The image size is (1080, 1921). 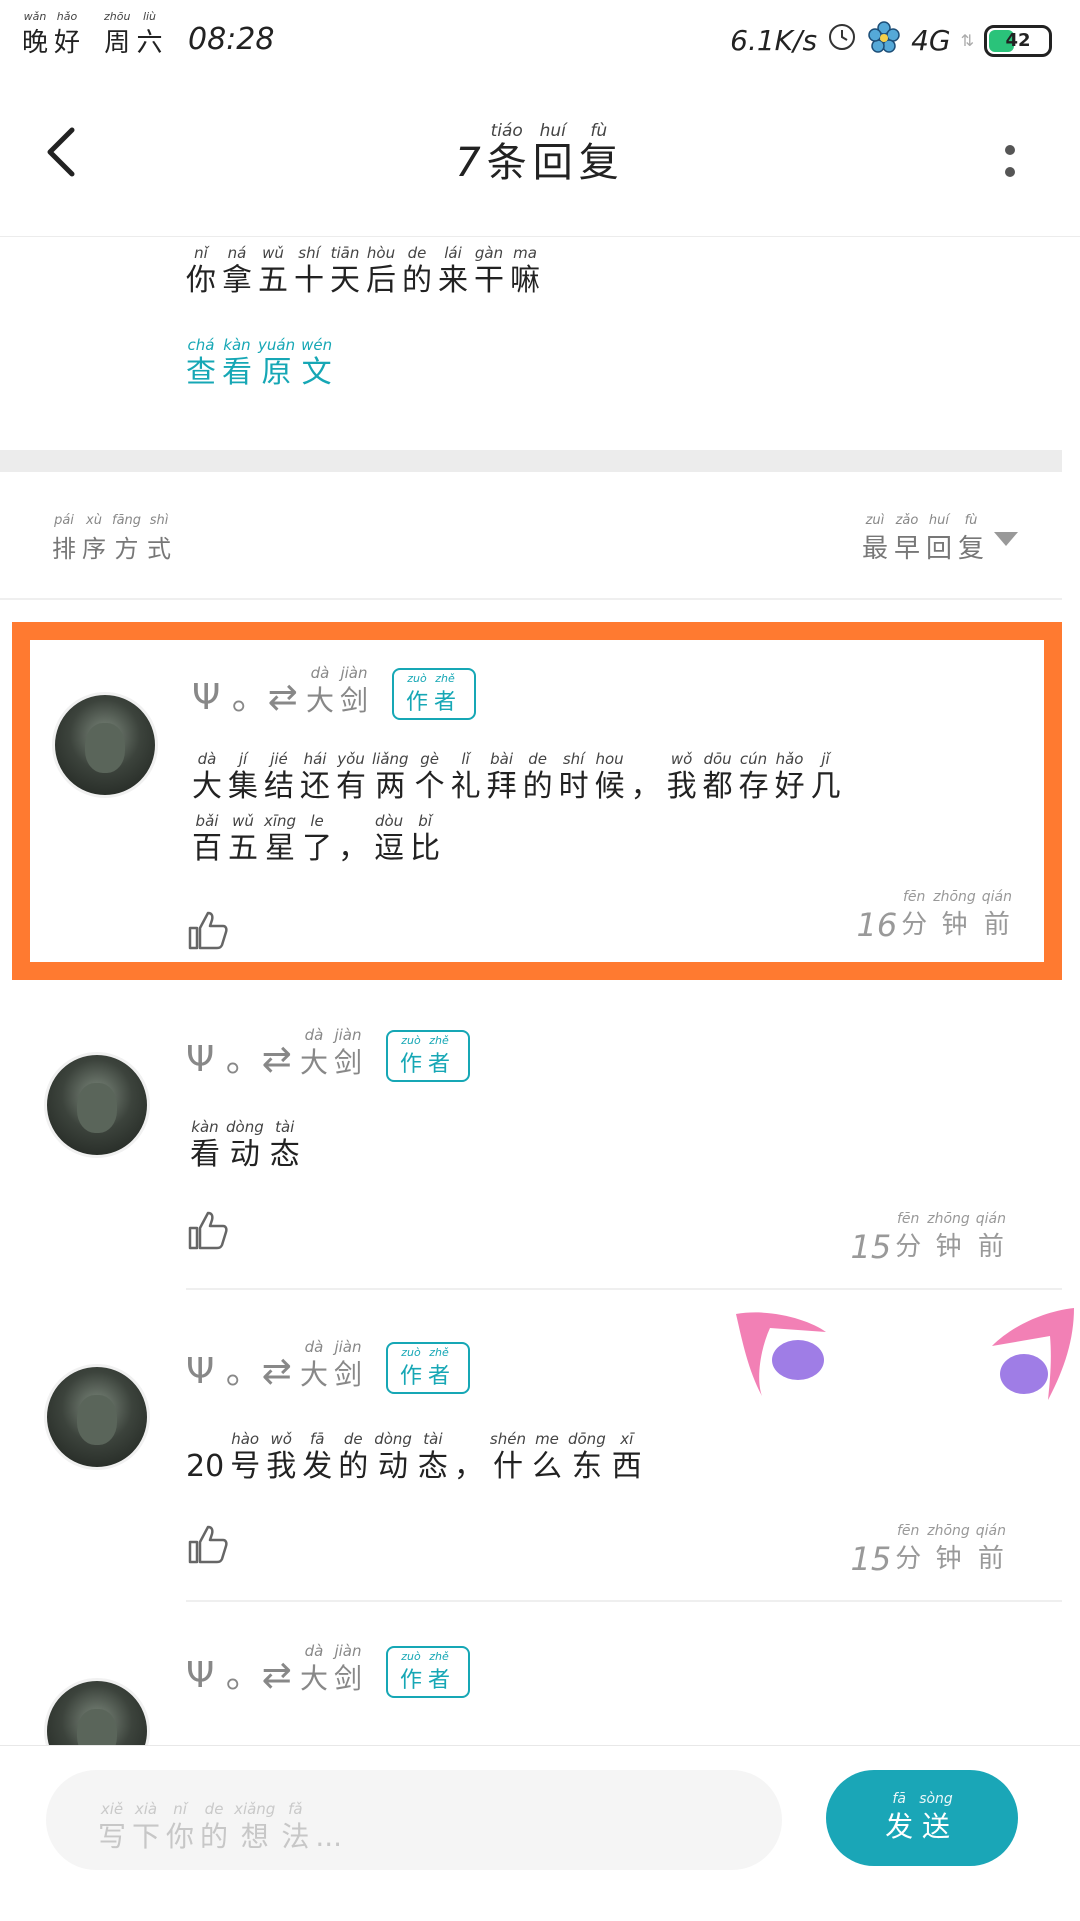 What do you see at coordinates (626, 1457) in the screenshot?
I see `ruby-char: xī 西` at bounding box center [626, 1457].